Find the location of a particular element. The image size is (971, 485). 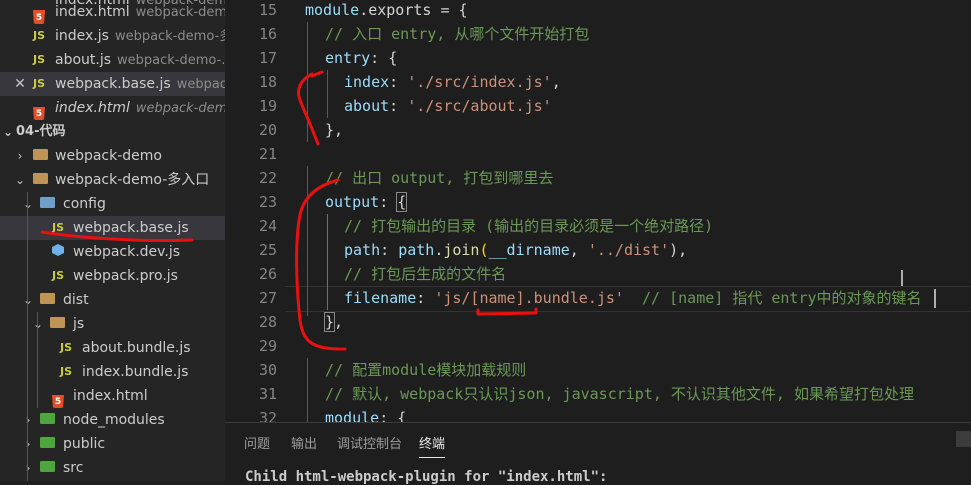

code-line-16: // 入口 entry, 从哪个文件开始打包 is located at coordinates (457, 34).